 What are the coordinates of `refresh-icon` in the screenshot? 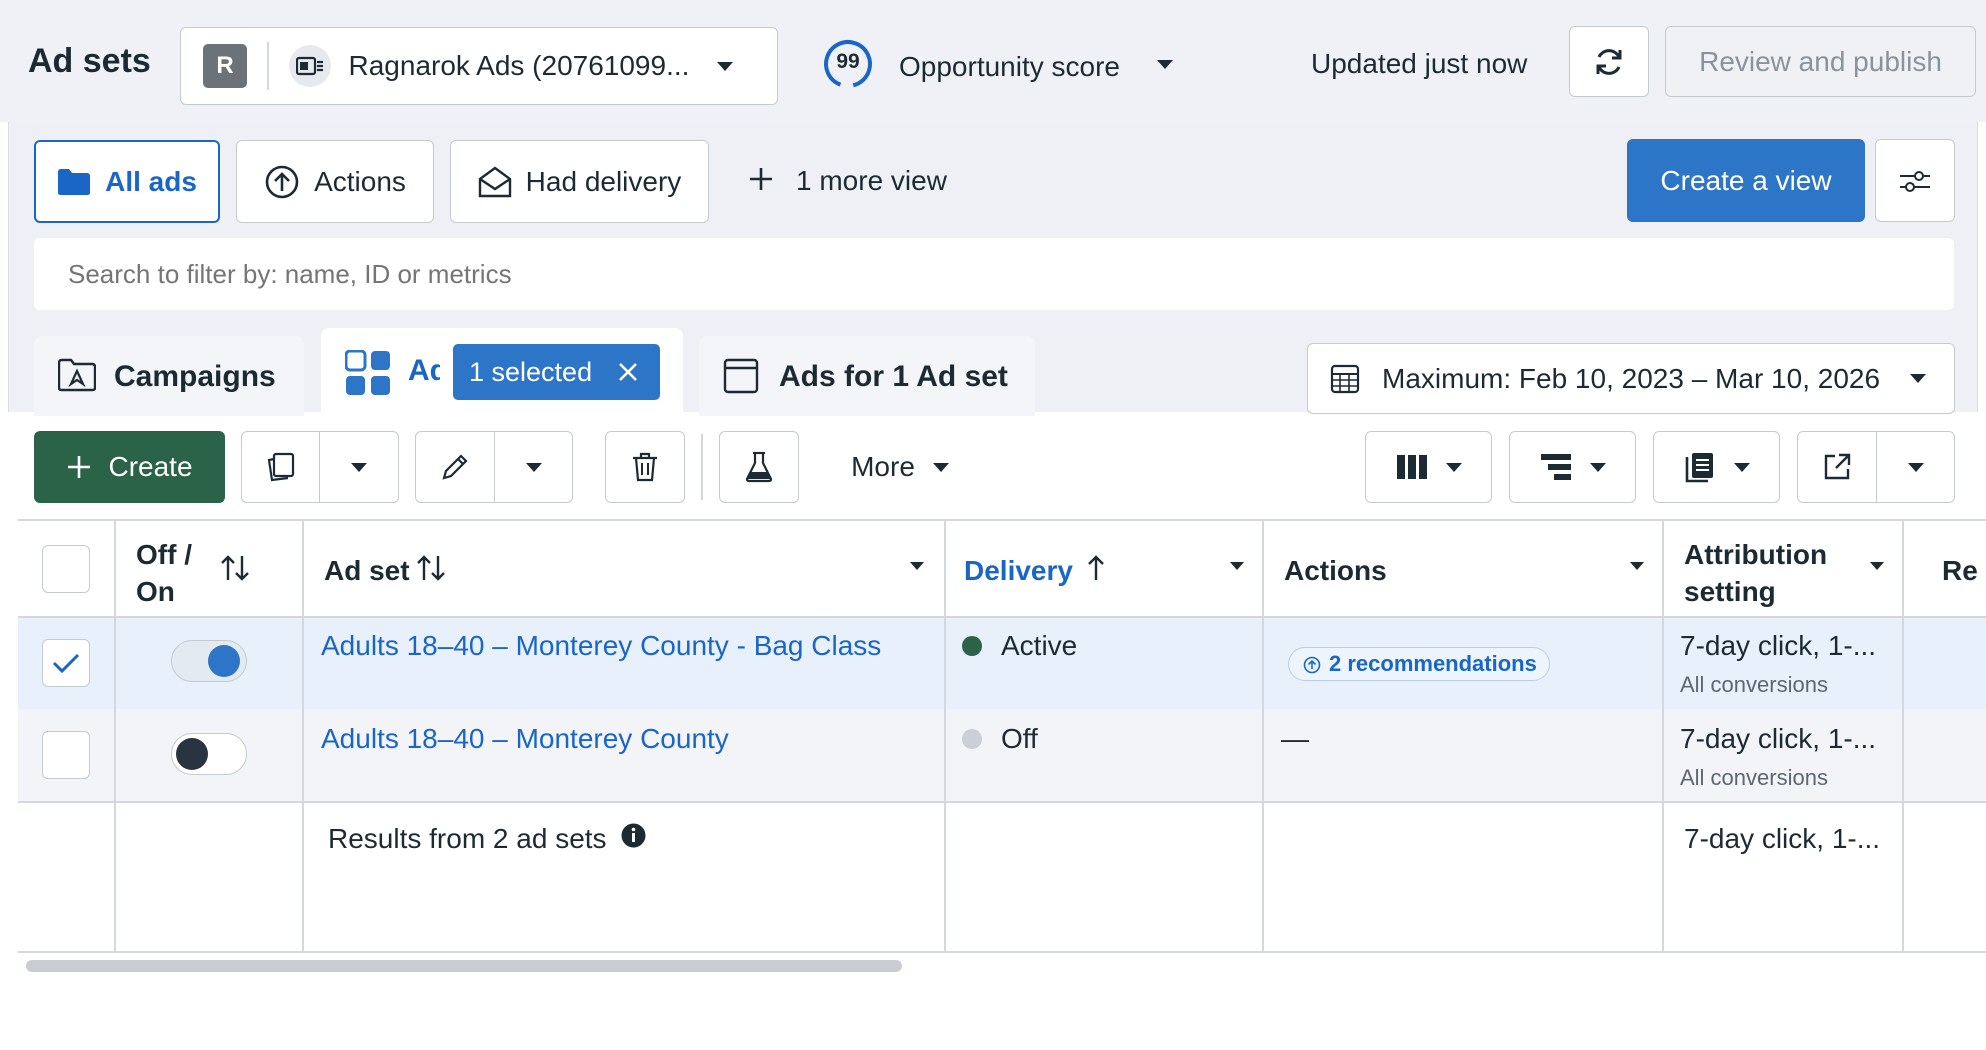 It's located at (1609, 61).